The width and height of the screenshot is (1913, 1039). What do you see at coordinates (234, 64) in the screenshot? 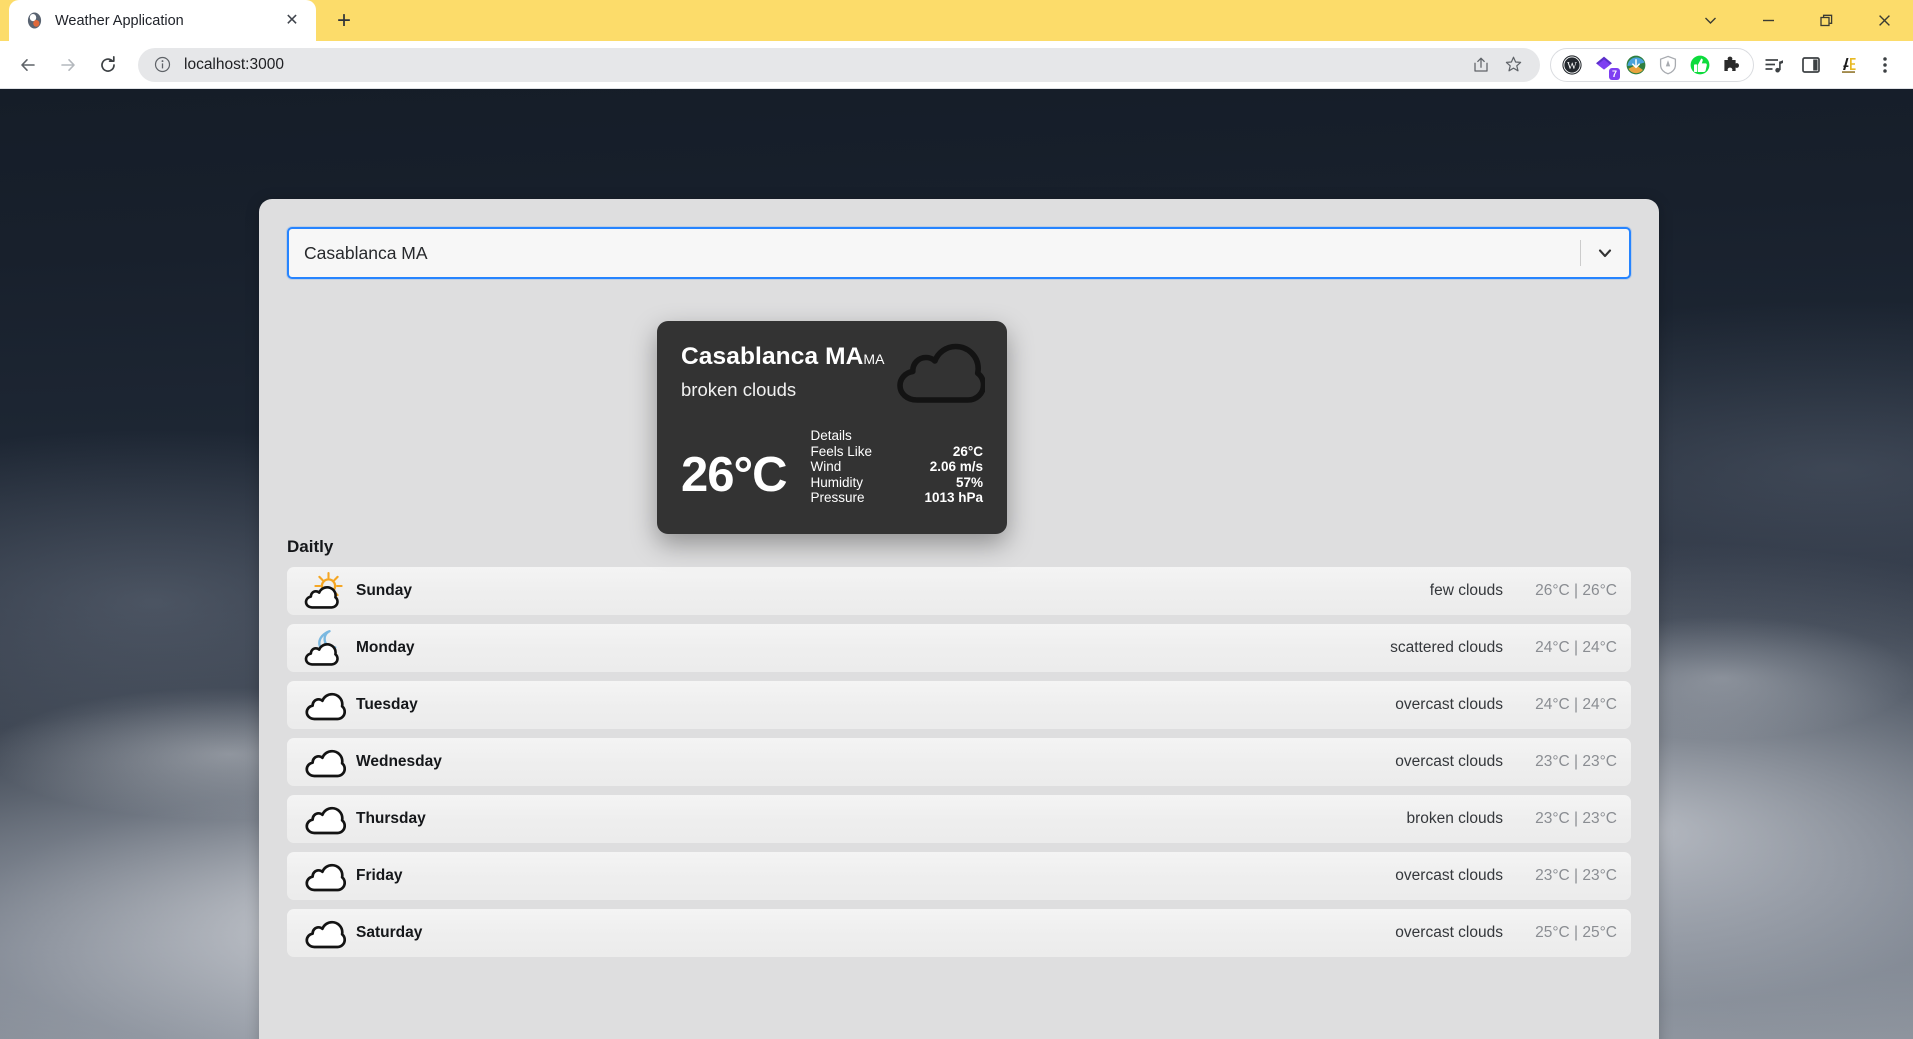
I see `address-bar-url: localhost:3000` at bounding box center [234, 64].